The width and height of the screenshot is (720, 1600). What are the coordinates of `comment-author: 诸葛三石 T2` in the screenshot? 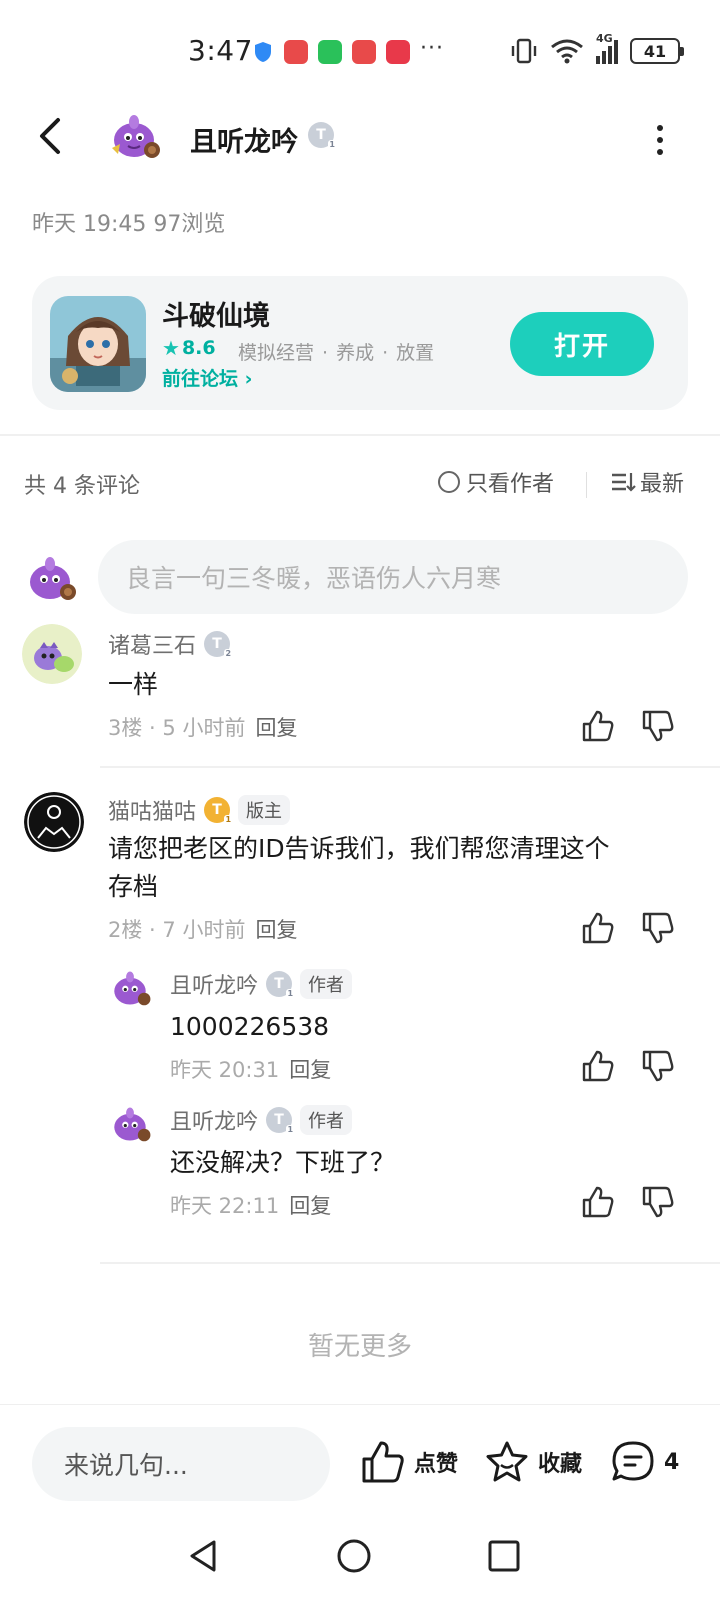 It's located at (170, 644).